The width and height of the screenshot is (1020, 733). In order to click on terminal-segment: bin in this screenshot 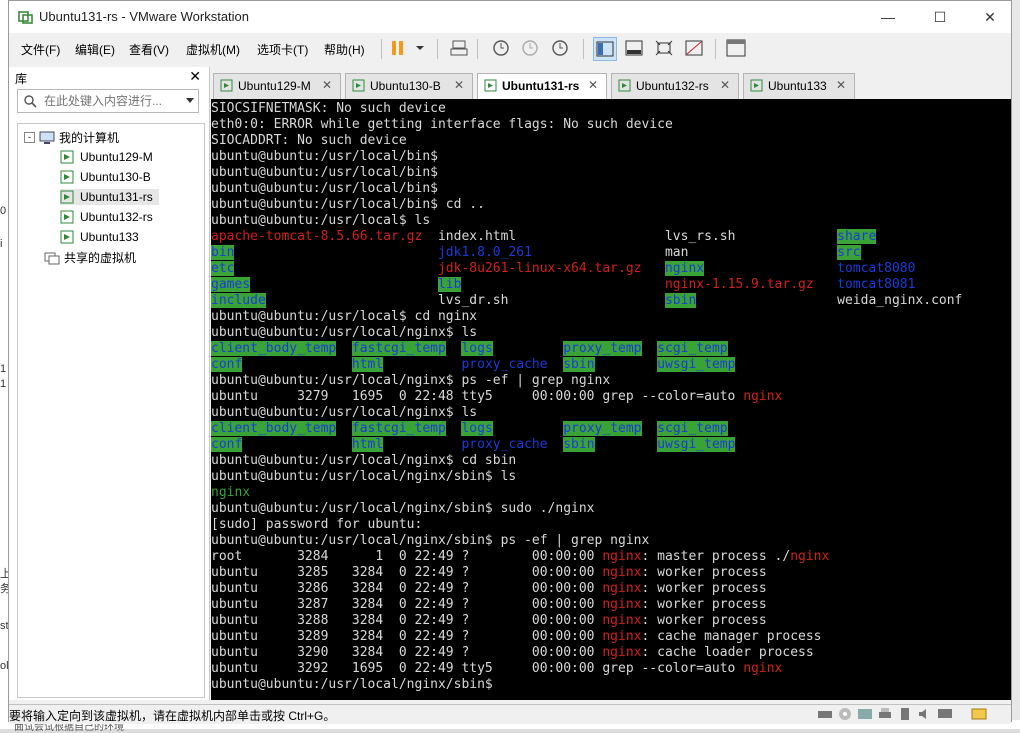, I will do `click(223, 252)`.